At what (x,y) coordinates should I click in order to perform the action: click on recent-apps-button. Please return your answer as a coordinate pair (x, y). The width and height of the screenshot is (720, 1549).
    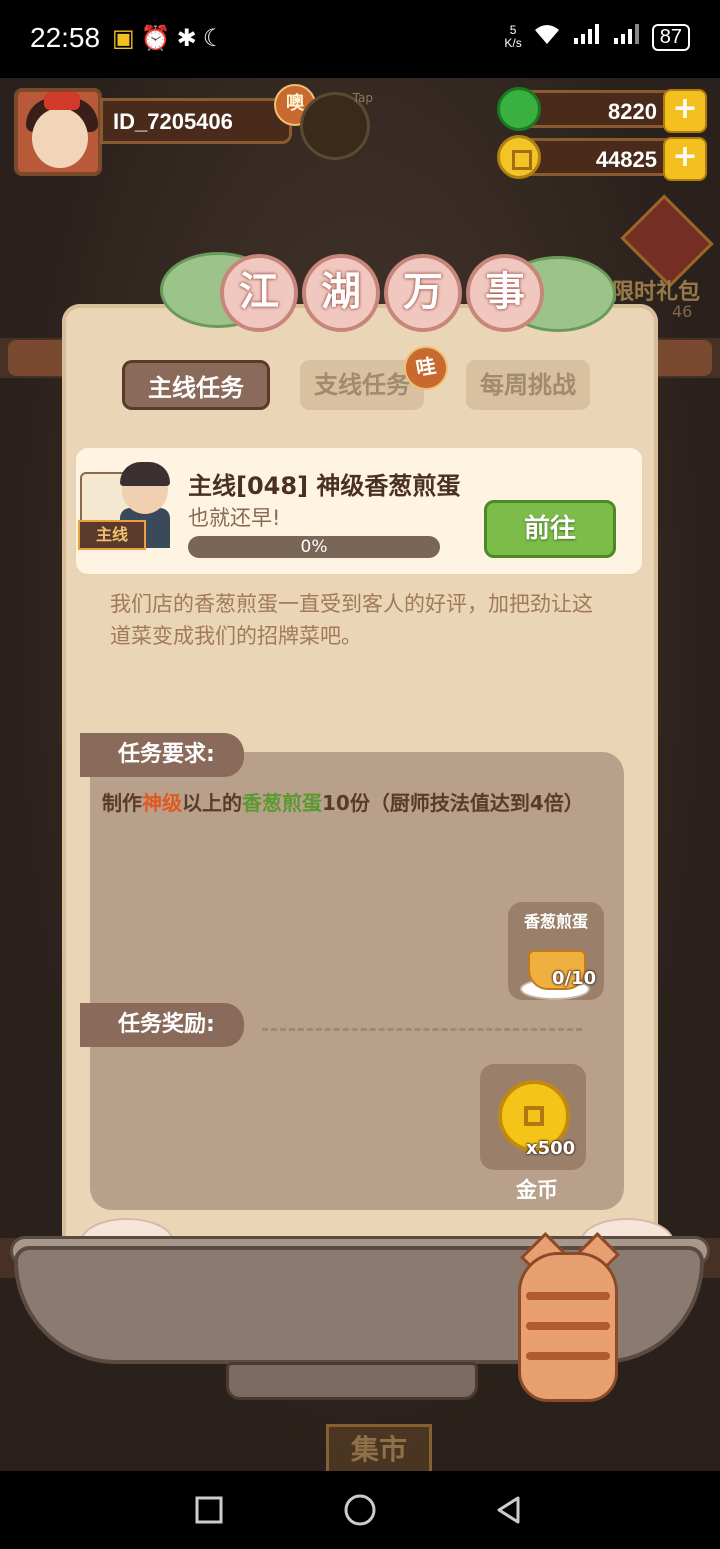
    Looking at the image, I should click on (209, 1510).